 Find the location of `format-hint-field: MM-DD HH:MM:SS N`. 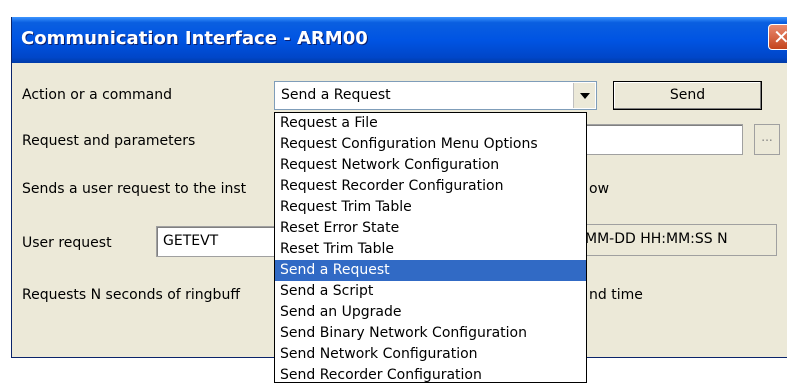

format-hint-field: MM-DD HH:MM:SS N is located at coordinates (679, 240).